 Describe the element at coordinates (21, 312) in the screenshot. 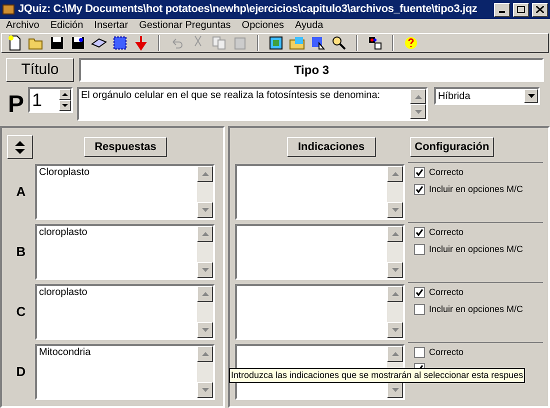

I see `answer-letter: C` at that location.